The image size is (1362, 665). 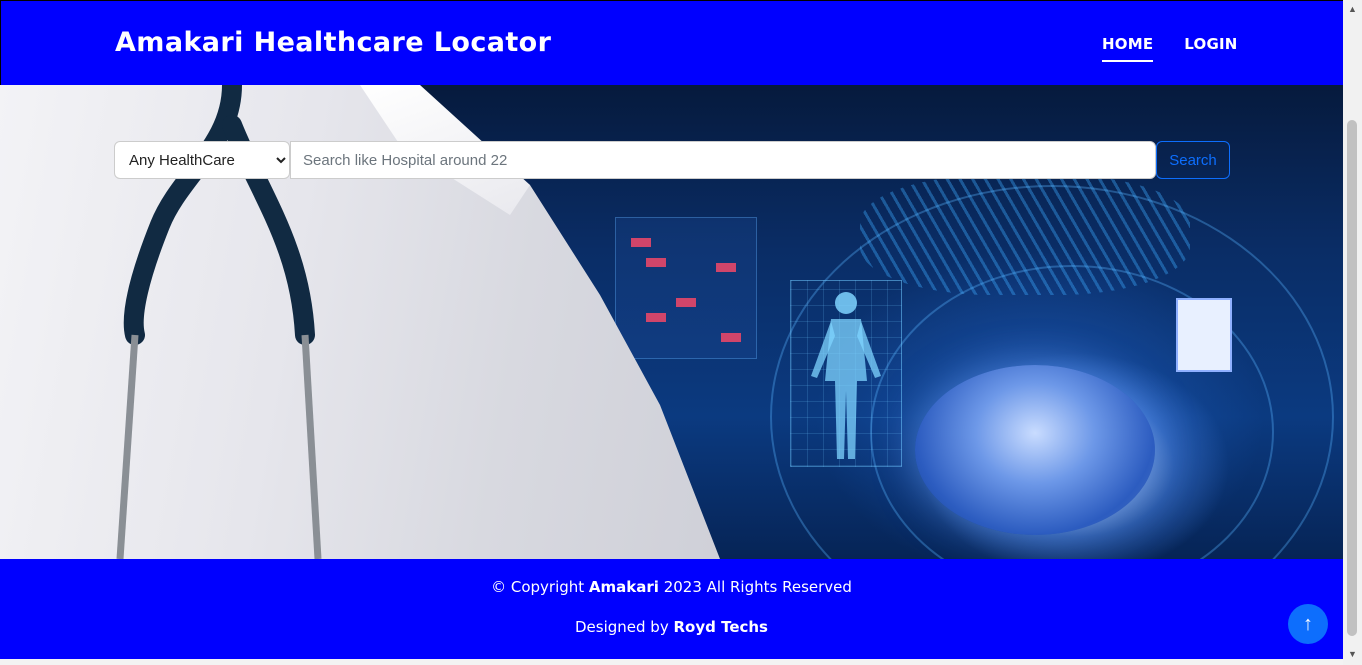 What do you see at coordinates (202, 160) in the screenshot?
I see `healthcare-type-select: Any HealthCare` at bounding box center [202, 160].